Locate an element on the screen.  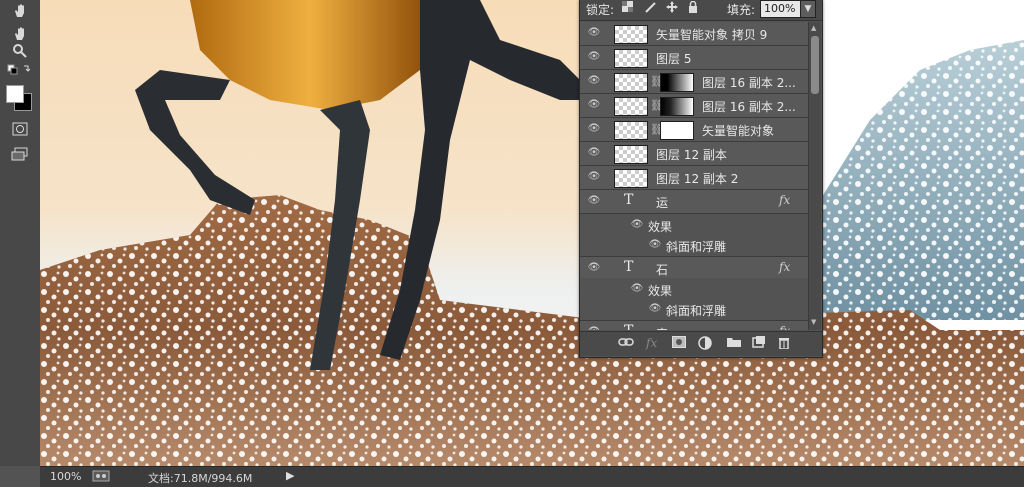
zoom-level: 100% is located at coordinates (65, 476).